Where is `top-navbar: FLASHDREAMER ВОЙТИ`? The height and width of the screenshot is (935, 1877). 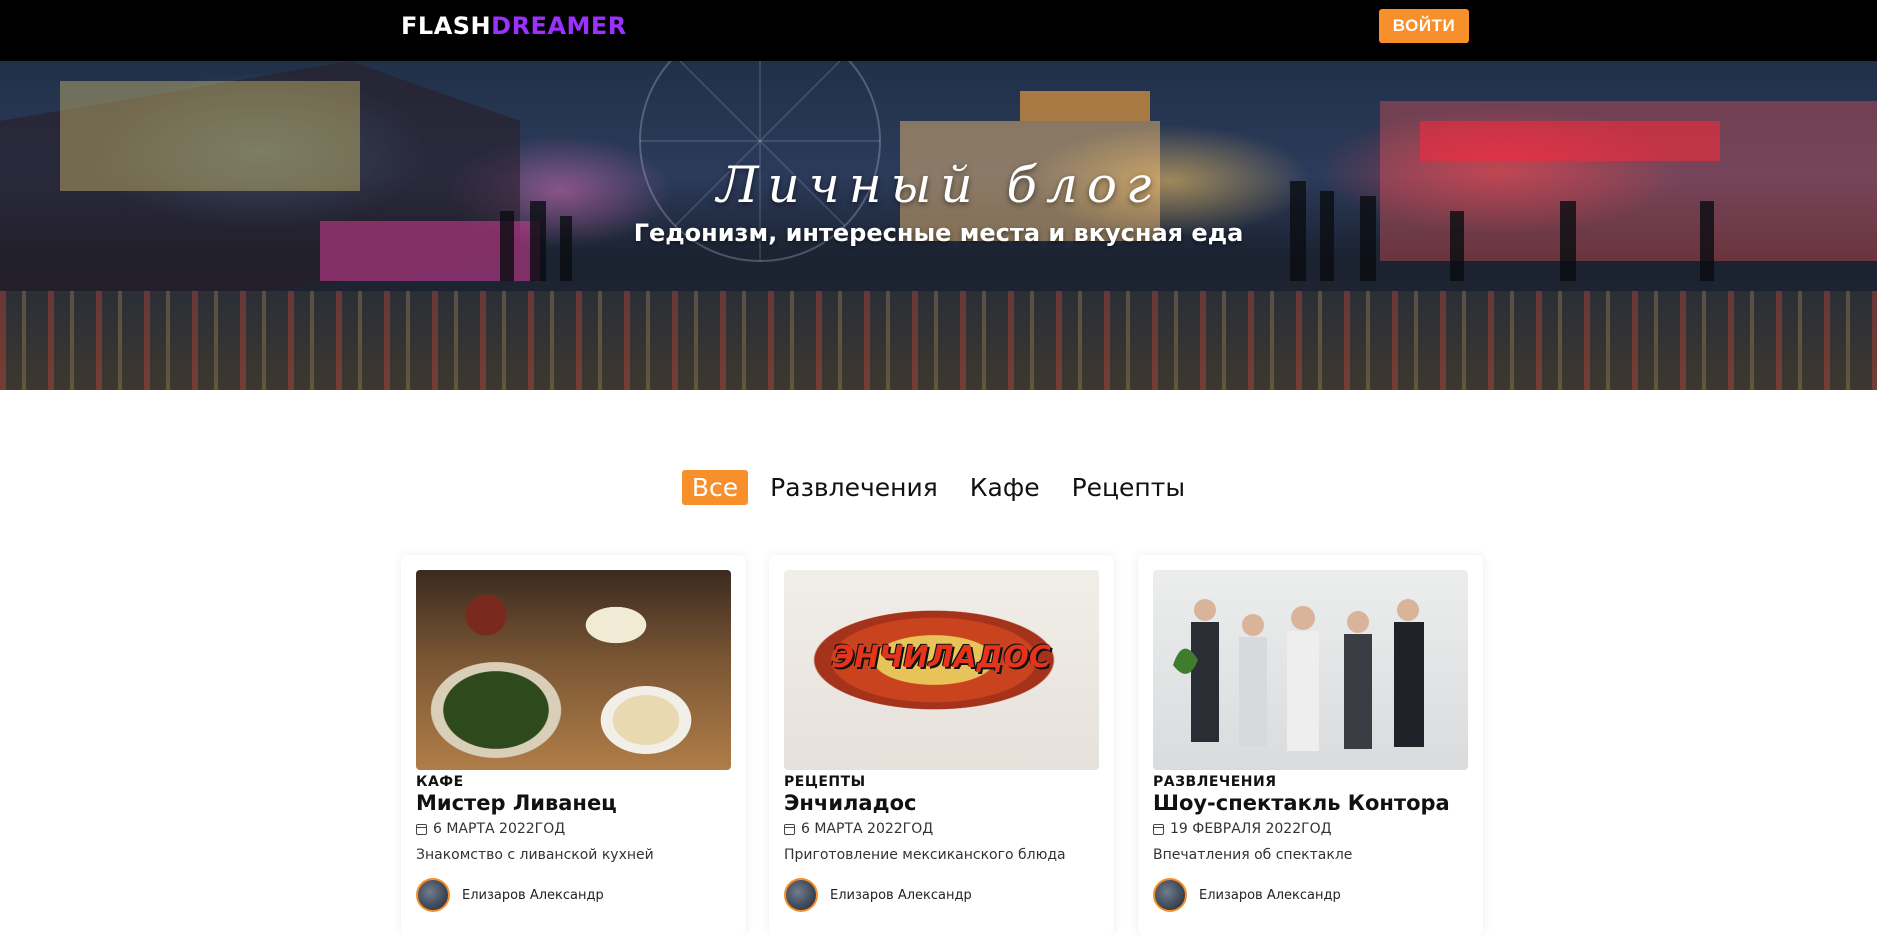
top-navbar: FLASHDREAMER ВОЙТИ is located at coordinates (938, 30).